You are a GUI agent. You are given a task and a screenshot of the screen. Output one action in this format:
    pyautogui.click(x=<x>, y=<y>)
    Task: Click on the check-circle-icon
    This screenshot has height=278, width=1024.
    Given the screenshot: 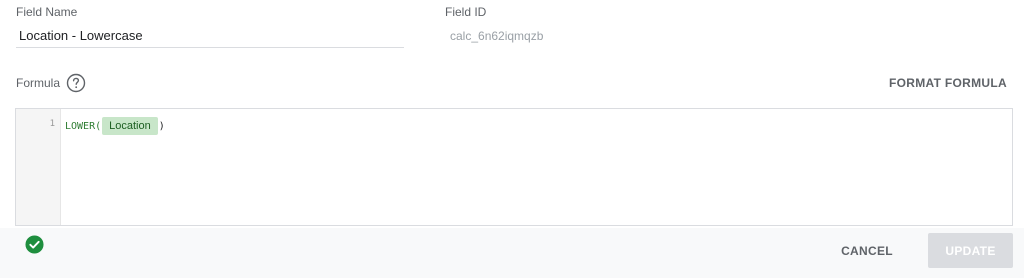 What is the action you would take?
    pyautogui.click(x=34, y=244)
    